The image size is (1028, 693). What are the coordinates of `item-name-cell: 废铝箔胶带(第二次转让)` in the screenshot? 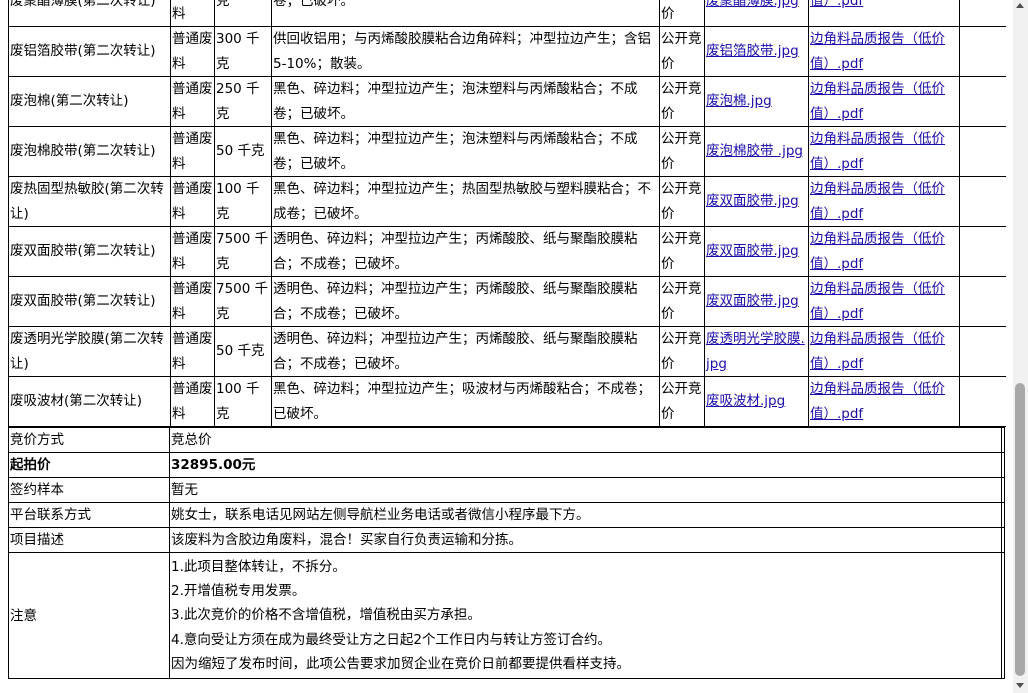 It's located at (89, 51).